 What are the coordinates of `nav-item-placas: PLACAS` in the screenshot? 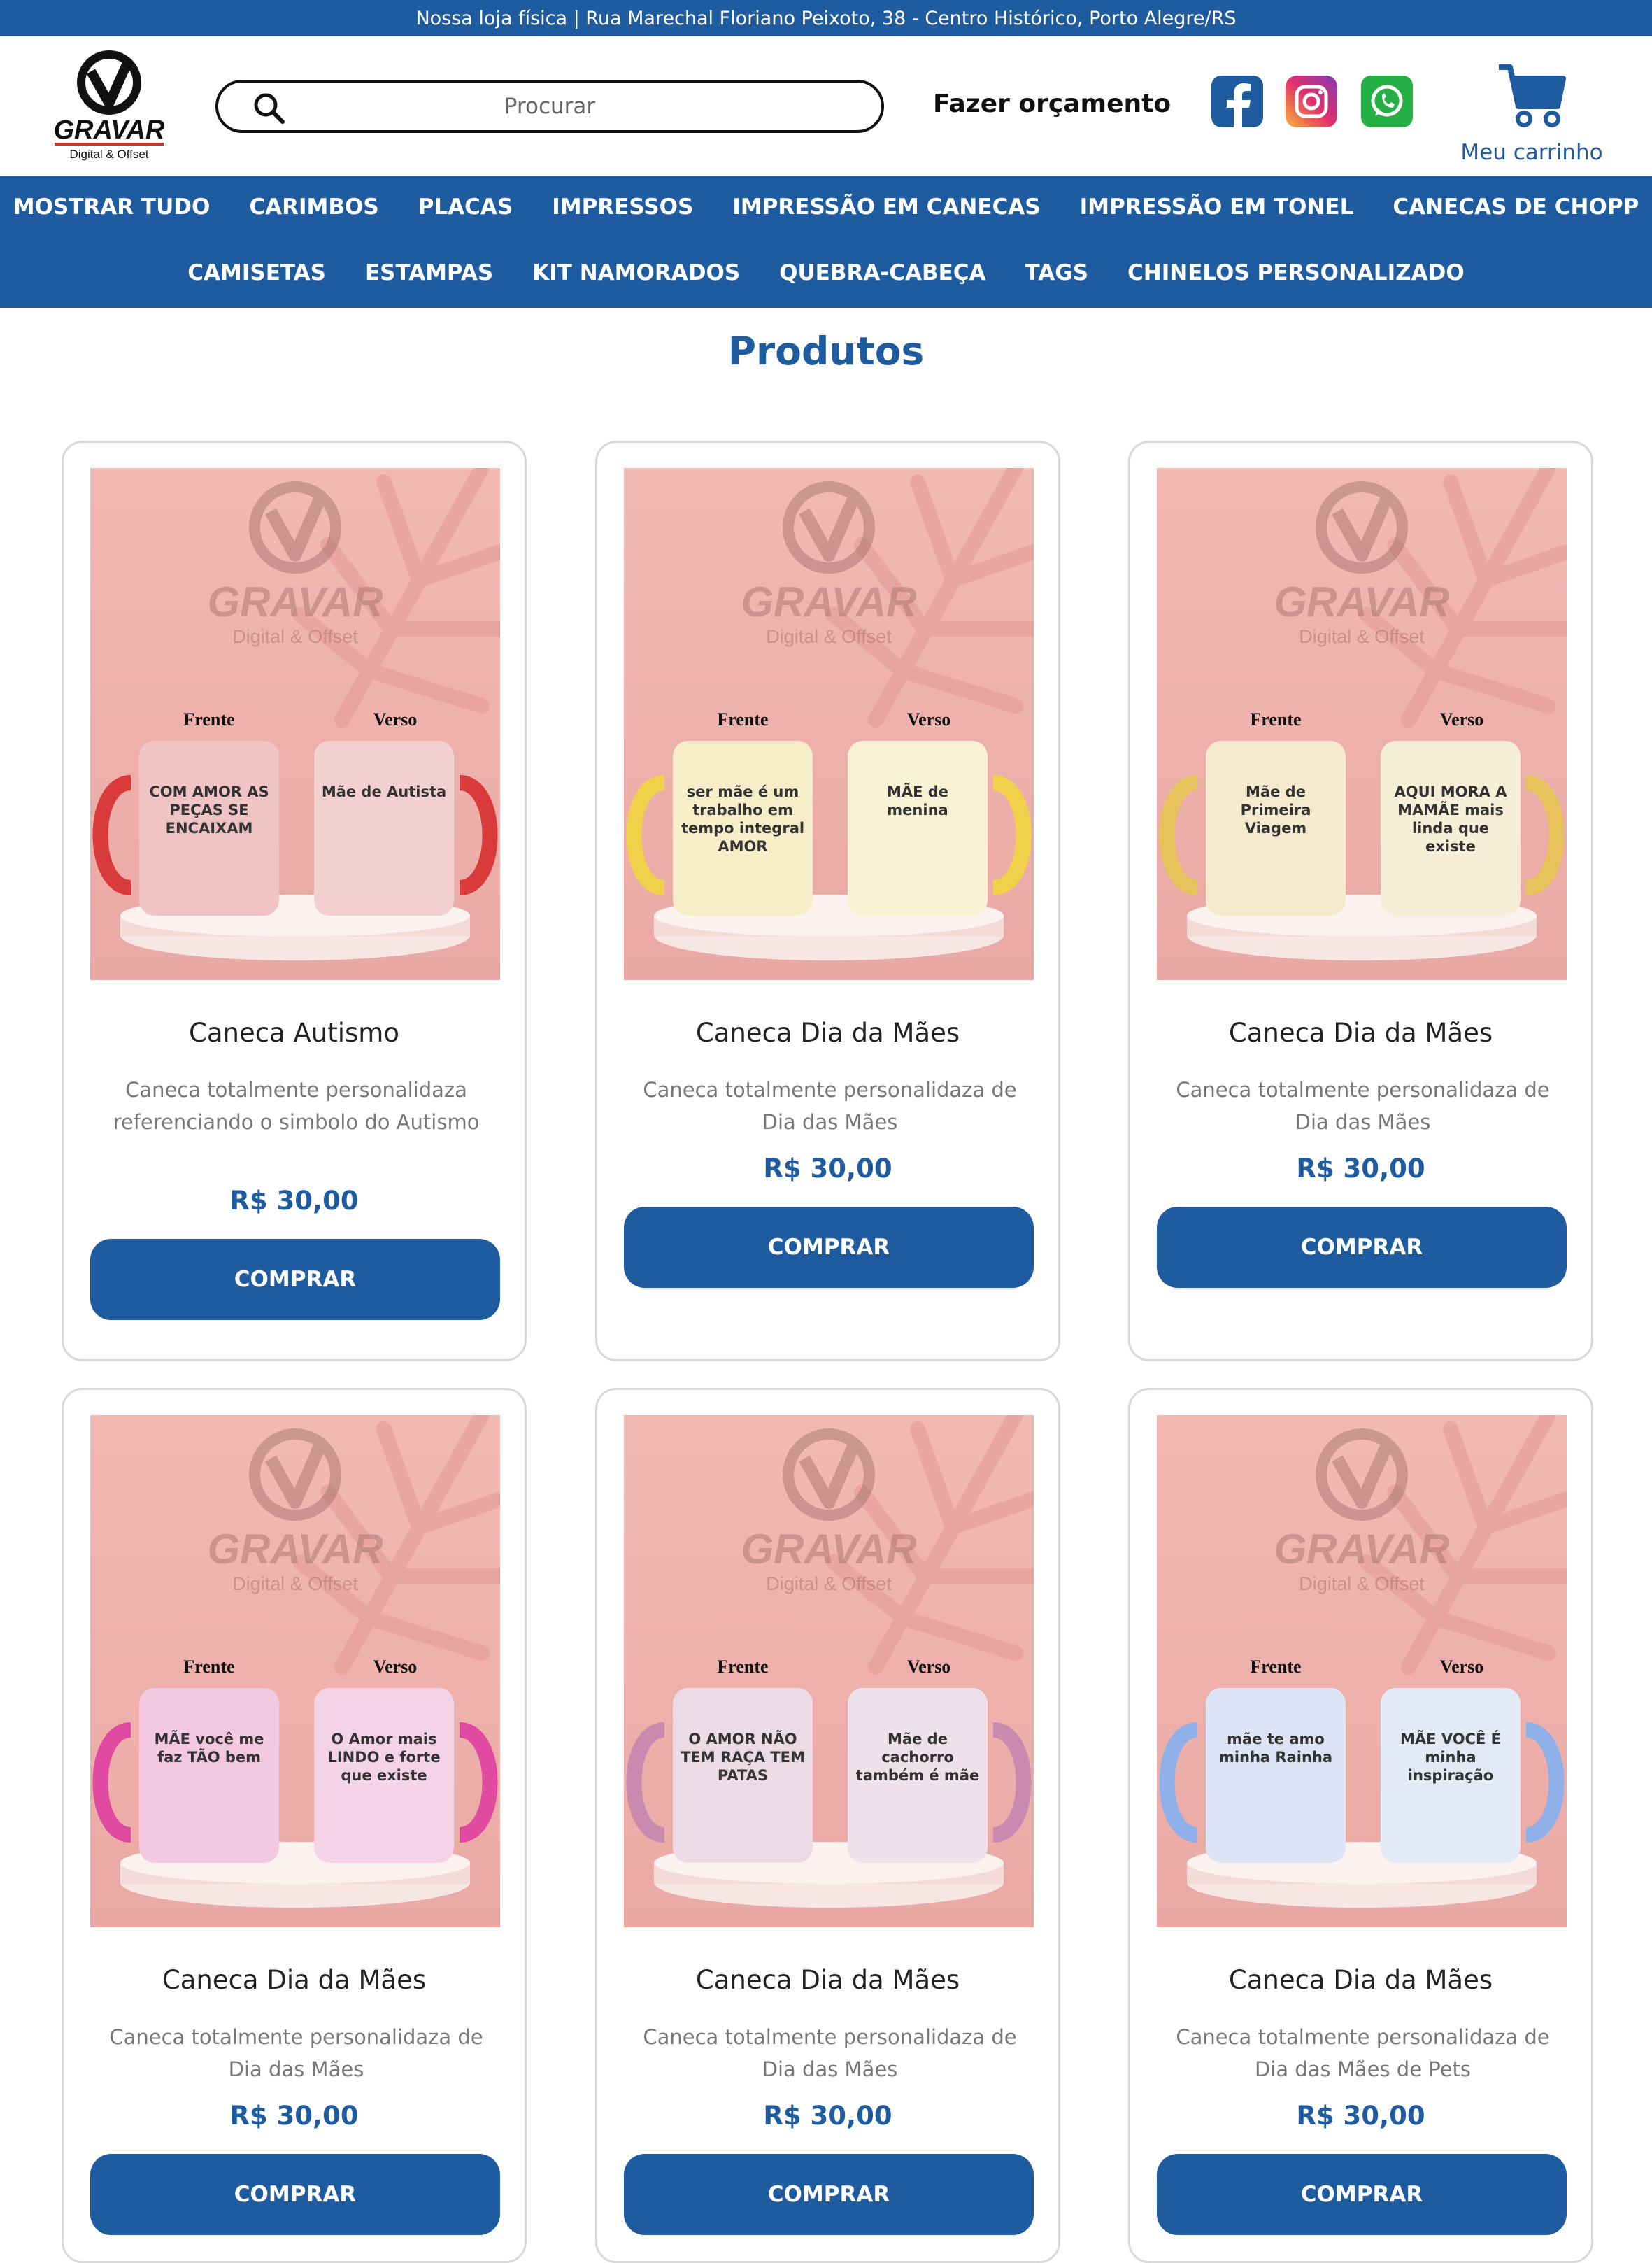 It's located at (465, 207).